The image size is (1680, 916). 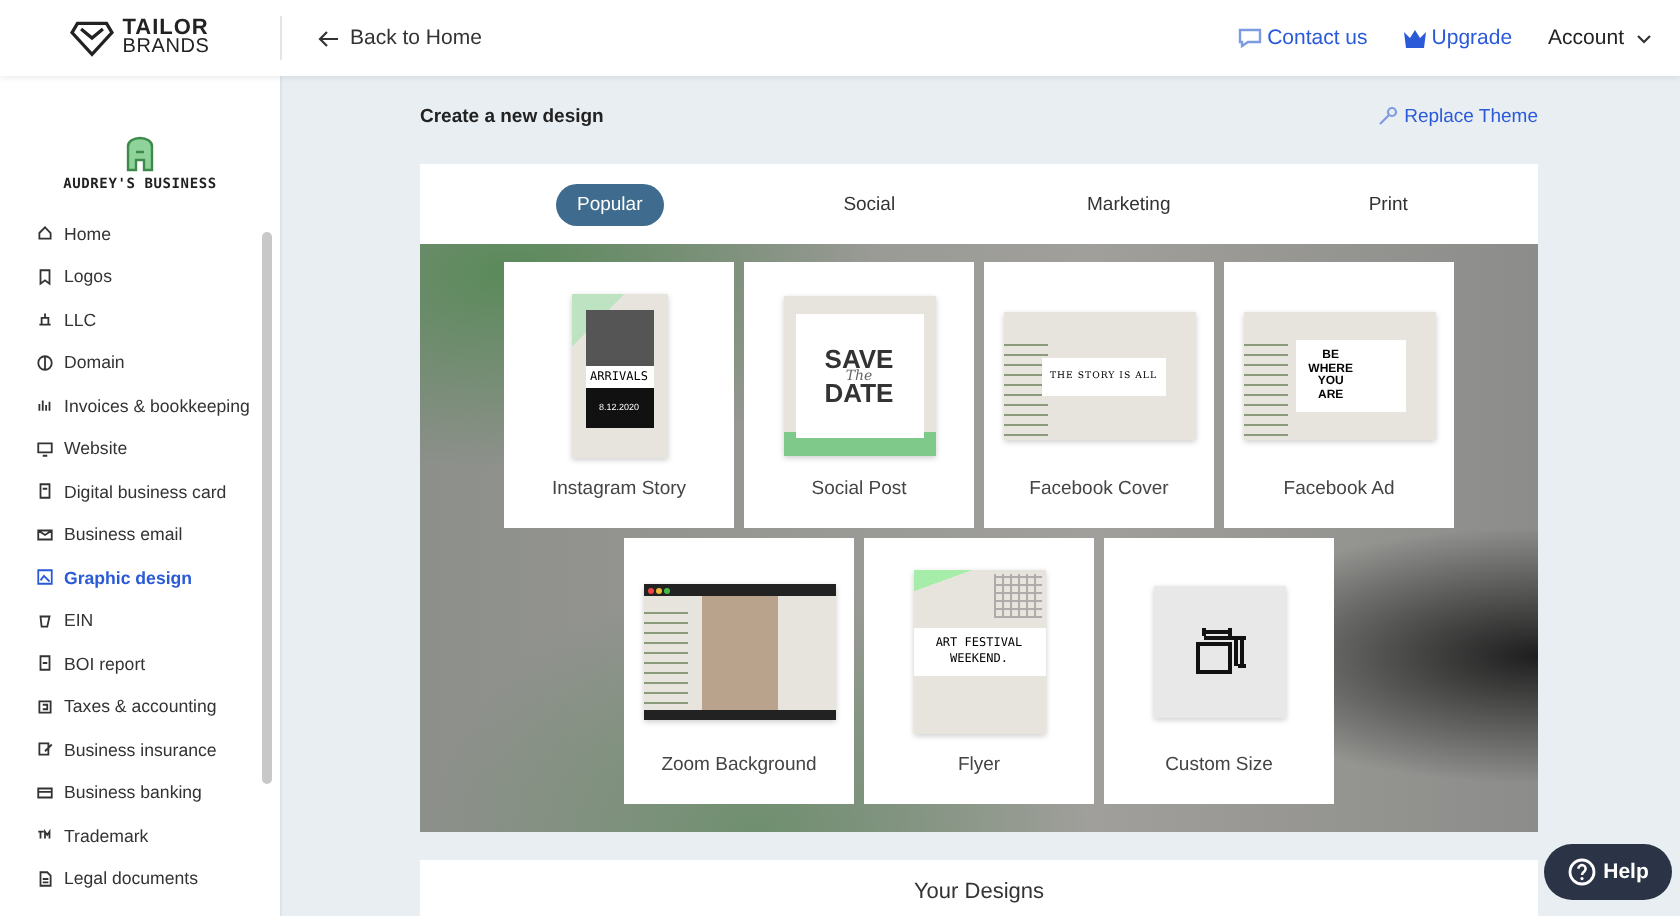 I want to click on design-type-card: Custom Size, so click(x=1219, y=671).